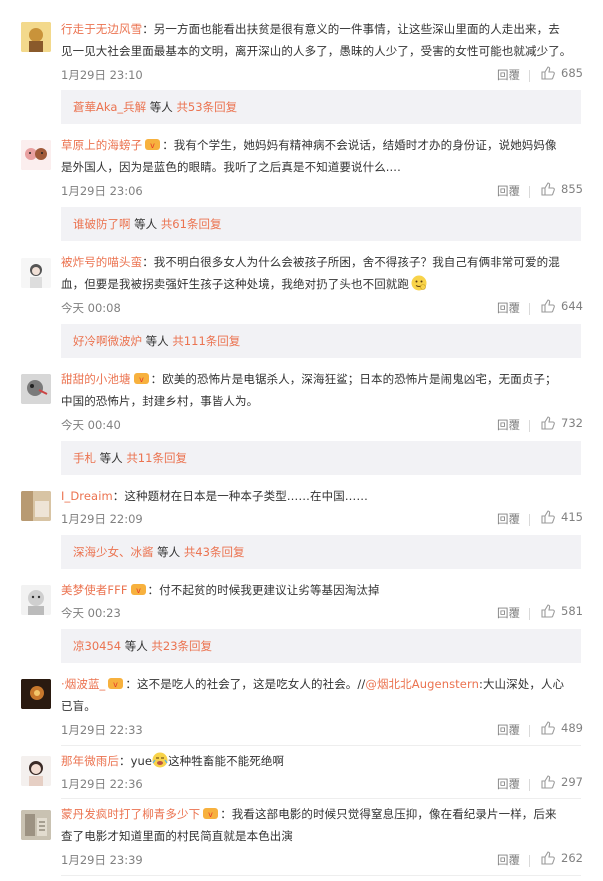  What do you see at coordinates (572, 306) in the screenshot?
I see `like-count: 644` at bounding box center [572, 306].